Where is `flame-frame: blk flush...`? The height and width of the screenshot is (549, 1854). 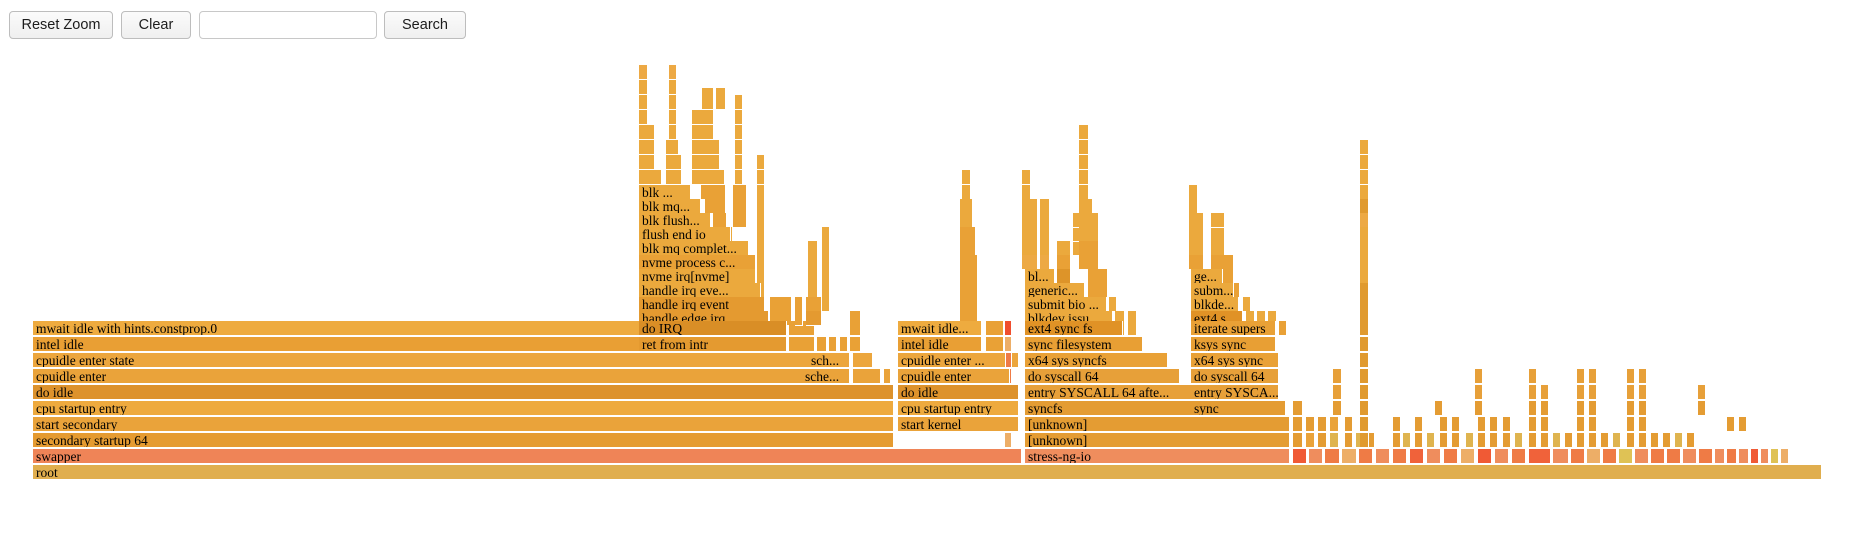
flame-frame: blk flush... is located at coordinates (675, 220).